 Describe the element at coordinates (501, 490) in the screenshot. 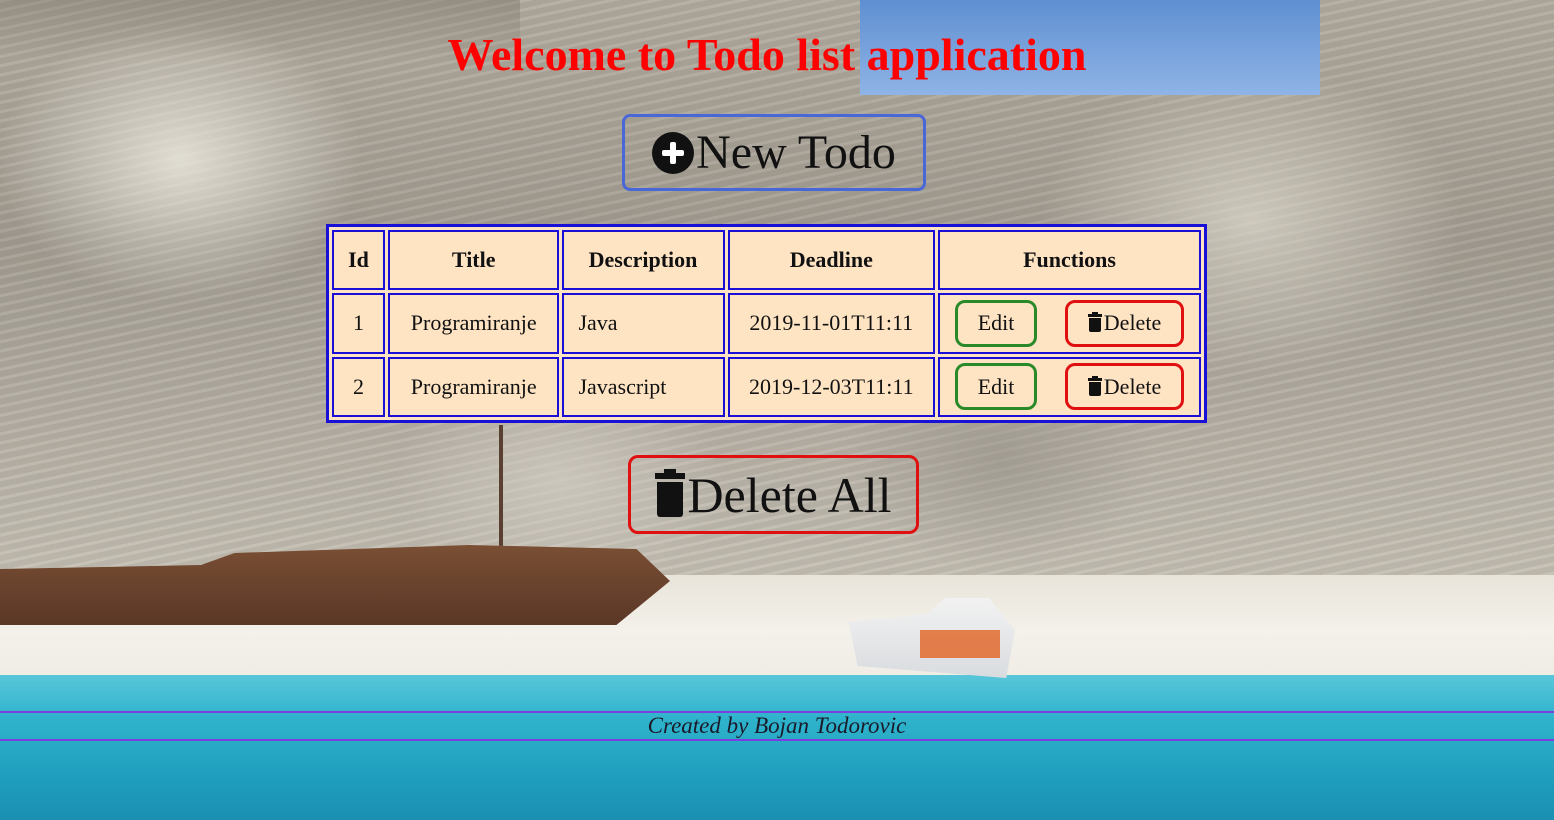

I see `shipwreck-mast` at that location.